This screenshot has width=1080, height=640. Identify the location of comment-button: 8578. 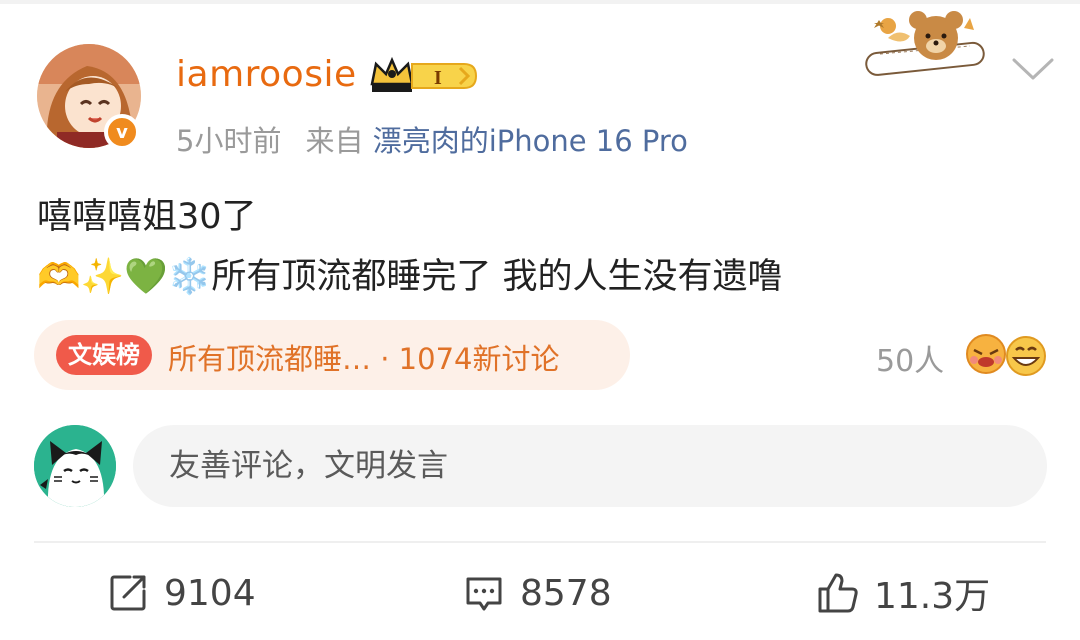
(537, 593).